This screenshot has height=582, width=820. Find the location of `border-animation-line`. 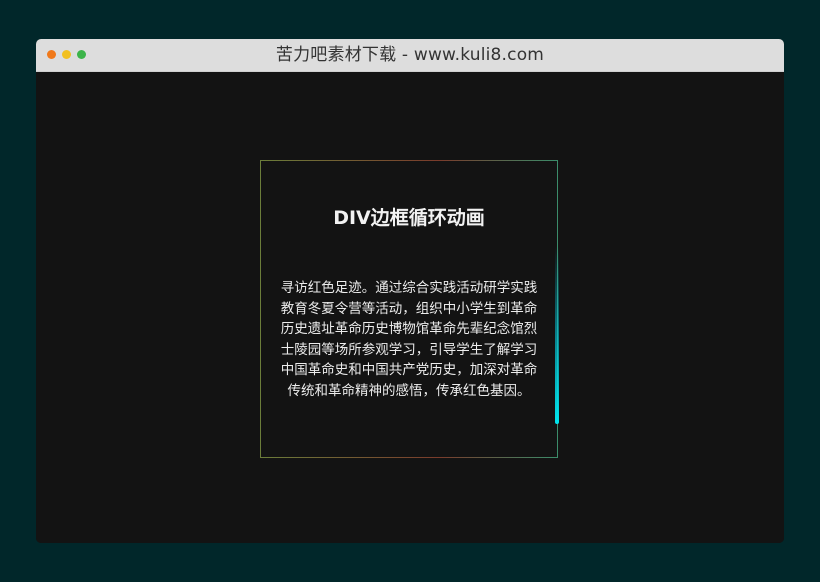

border-animation-line is located at coordinates (557, 335).